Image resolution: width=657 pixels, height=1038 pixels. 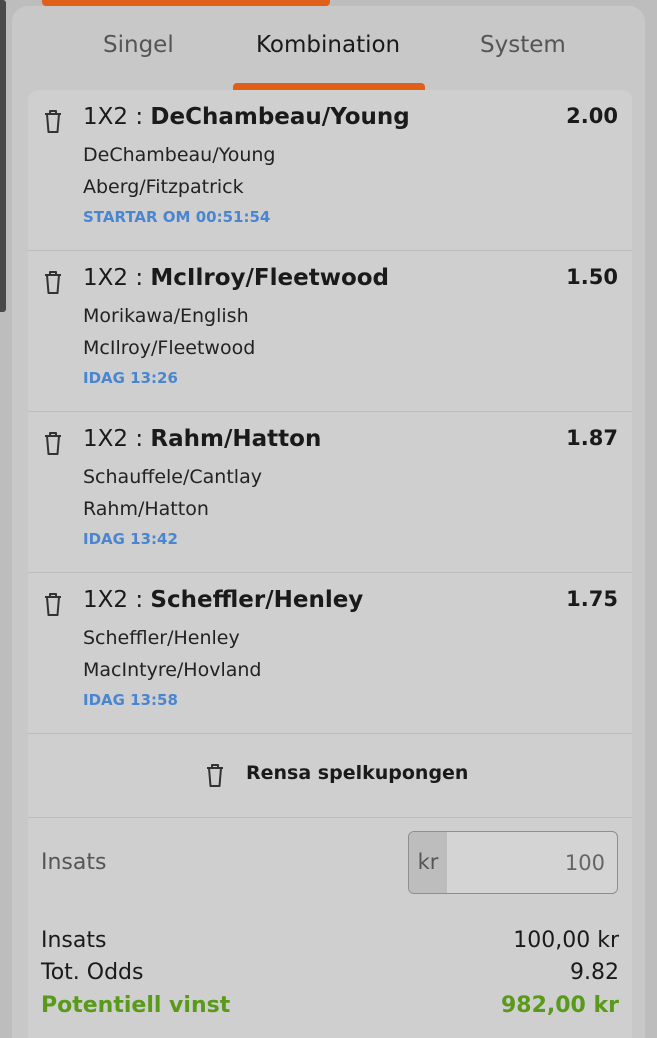 What do you see at coordinates (146, 509) in the screenshot?
I see `team-away: Rahm/Hatton` at bounding box center [146, 509].